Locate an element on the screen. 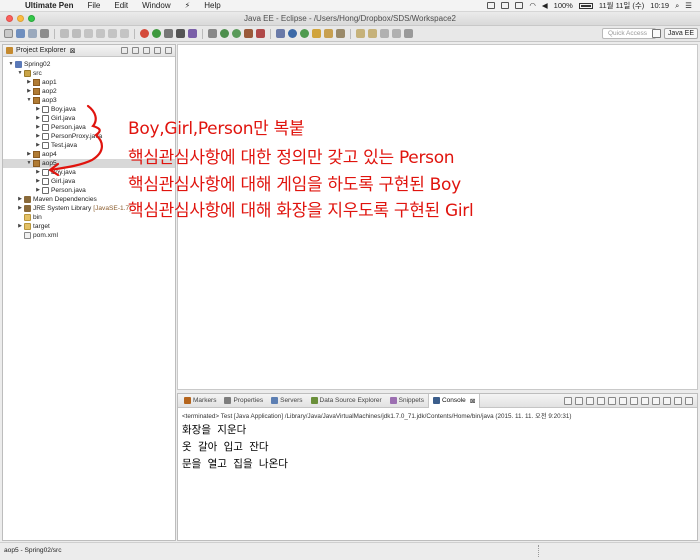 Image resolution: width=700 pixels, height=560 pixels. tree-item: ▶ aop4 is located at coordinates (89, 154).